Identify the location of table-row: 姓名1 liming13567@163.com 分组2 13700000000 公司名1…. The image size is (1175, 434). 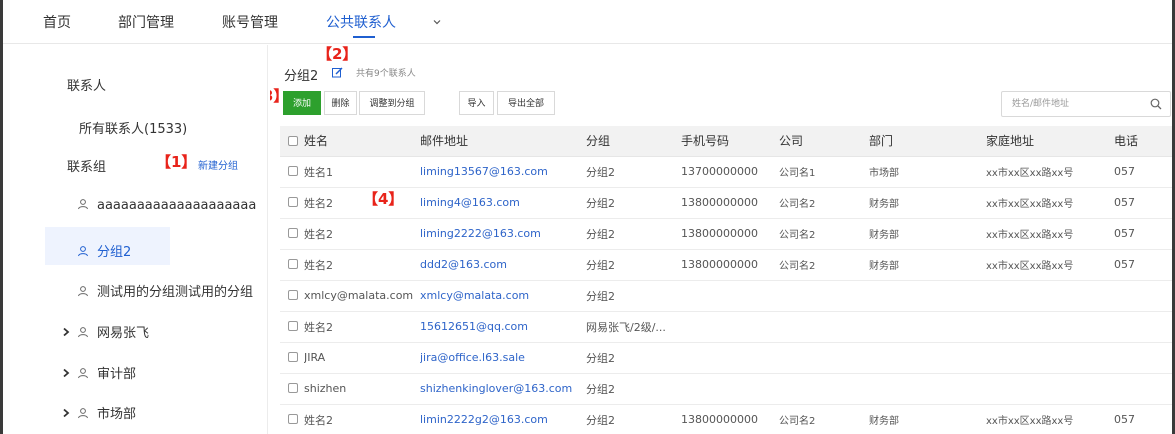
(726, 172).